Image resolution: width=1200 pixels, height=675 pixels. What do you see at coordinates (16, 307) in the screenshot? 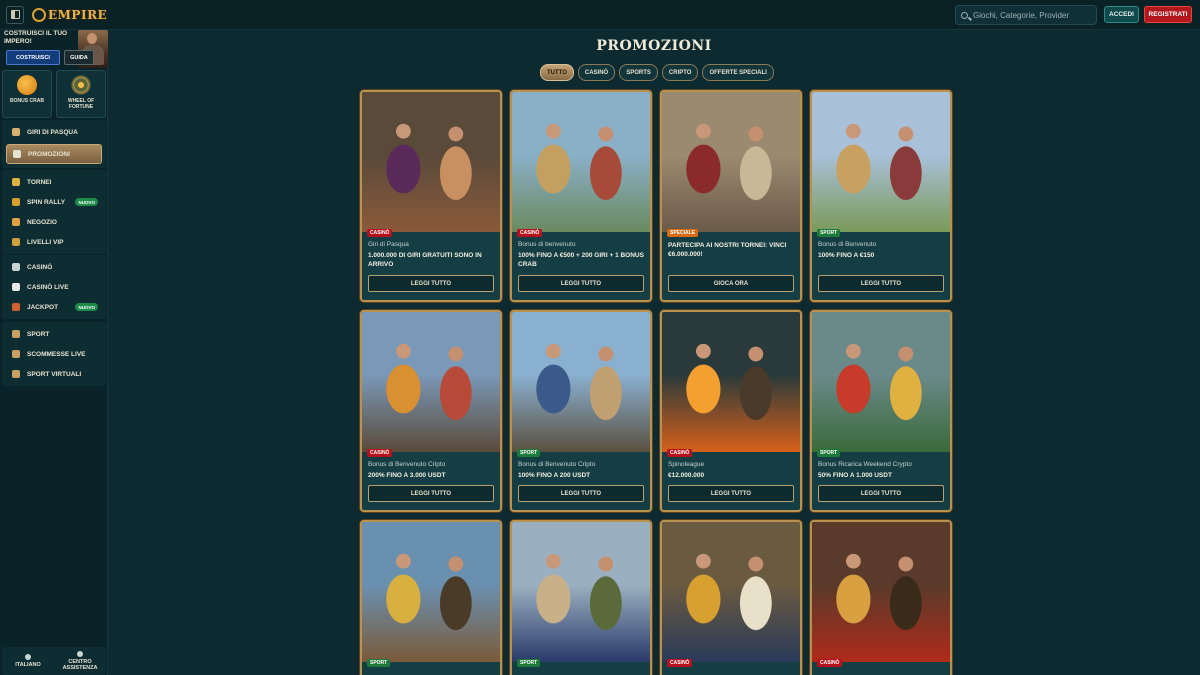
I see `jackpot-icon` at bounding box center [16, 307].